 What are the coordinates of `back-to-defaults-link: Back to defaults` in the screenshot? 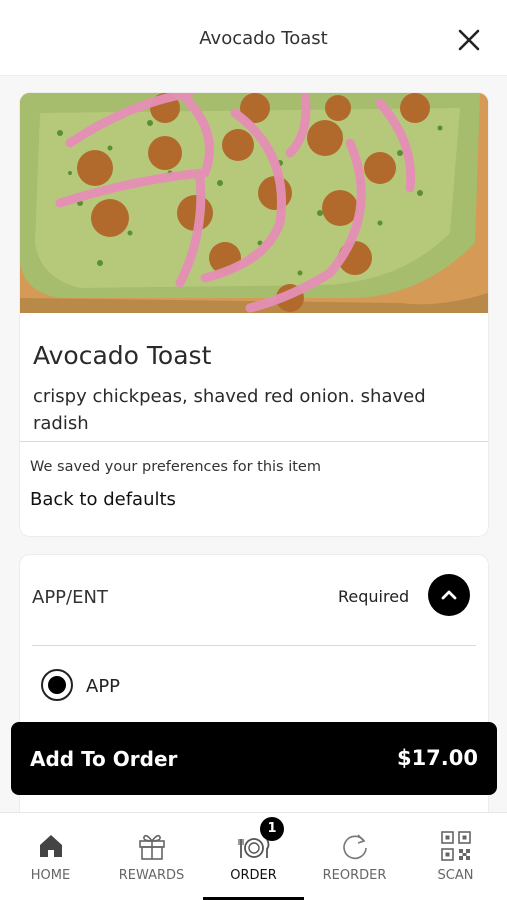 It's located at (103, 499).